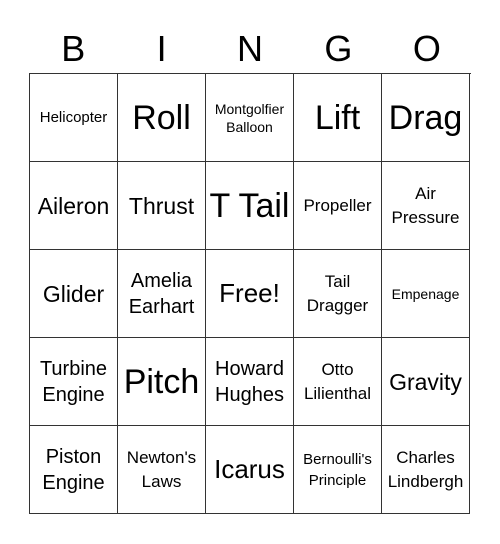 The height and width of the screenshot is (544, 500). I want to click on header-letter-n: N, so click(250, 48).